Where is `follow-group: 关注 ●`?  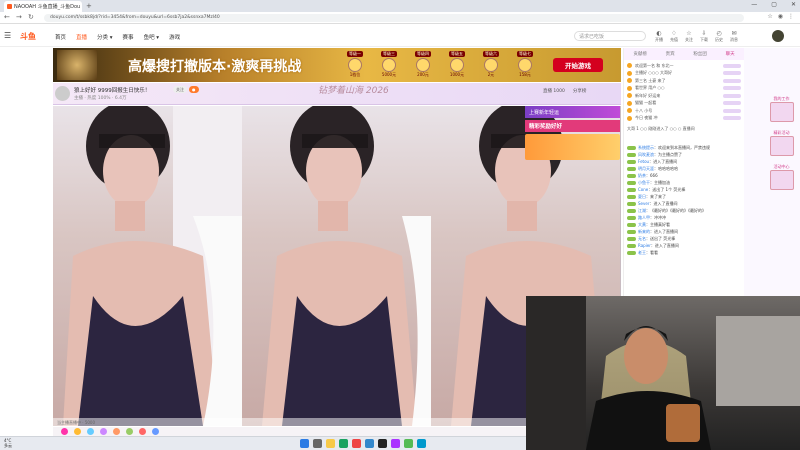
follow-group: 关注 ● is located at coordinates (186, 89).